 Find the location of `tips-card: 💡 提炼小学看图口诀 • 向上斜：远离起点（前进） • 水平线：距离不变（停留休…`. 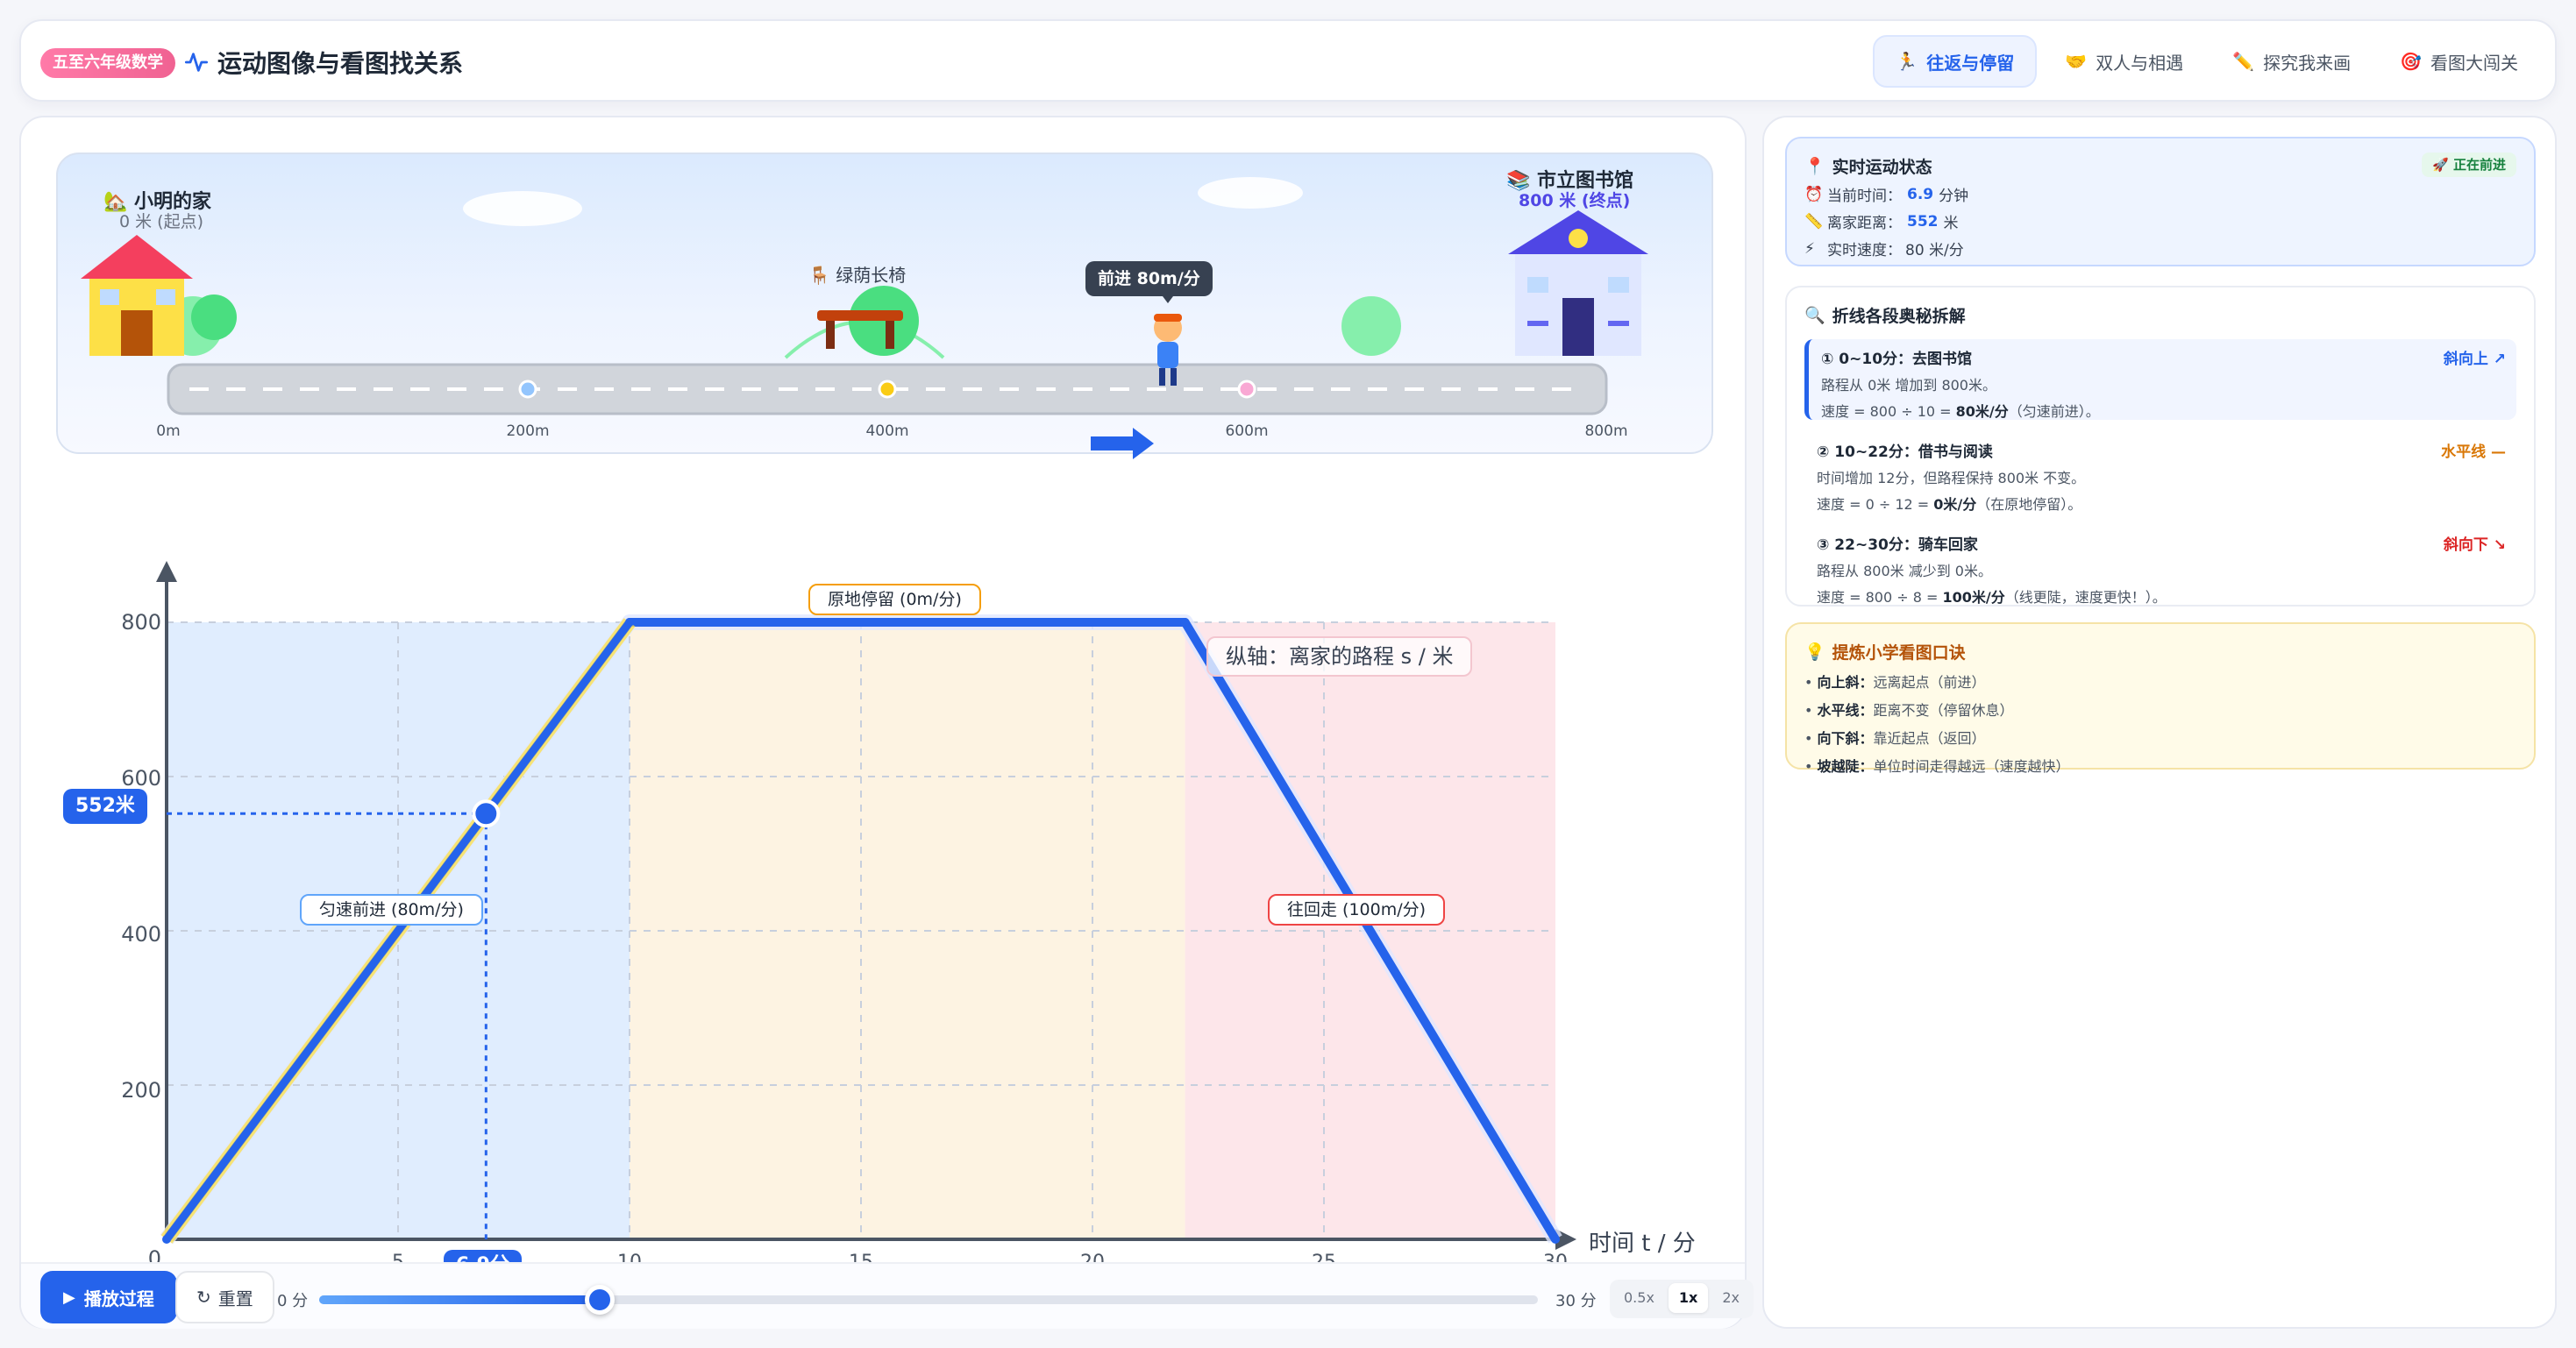

tips-card: 💡 提炼小学看图口诀 • 向上斜：远离起点（前进） • 水平线：距离不变（停留休… is located at coordinates (2160, 698).